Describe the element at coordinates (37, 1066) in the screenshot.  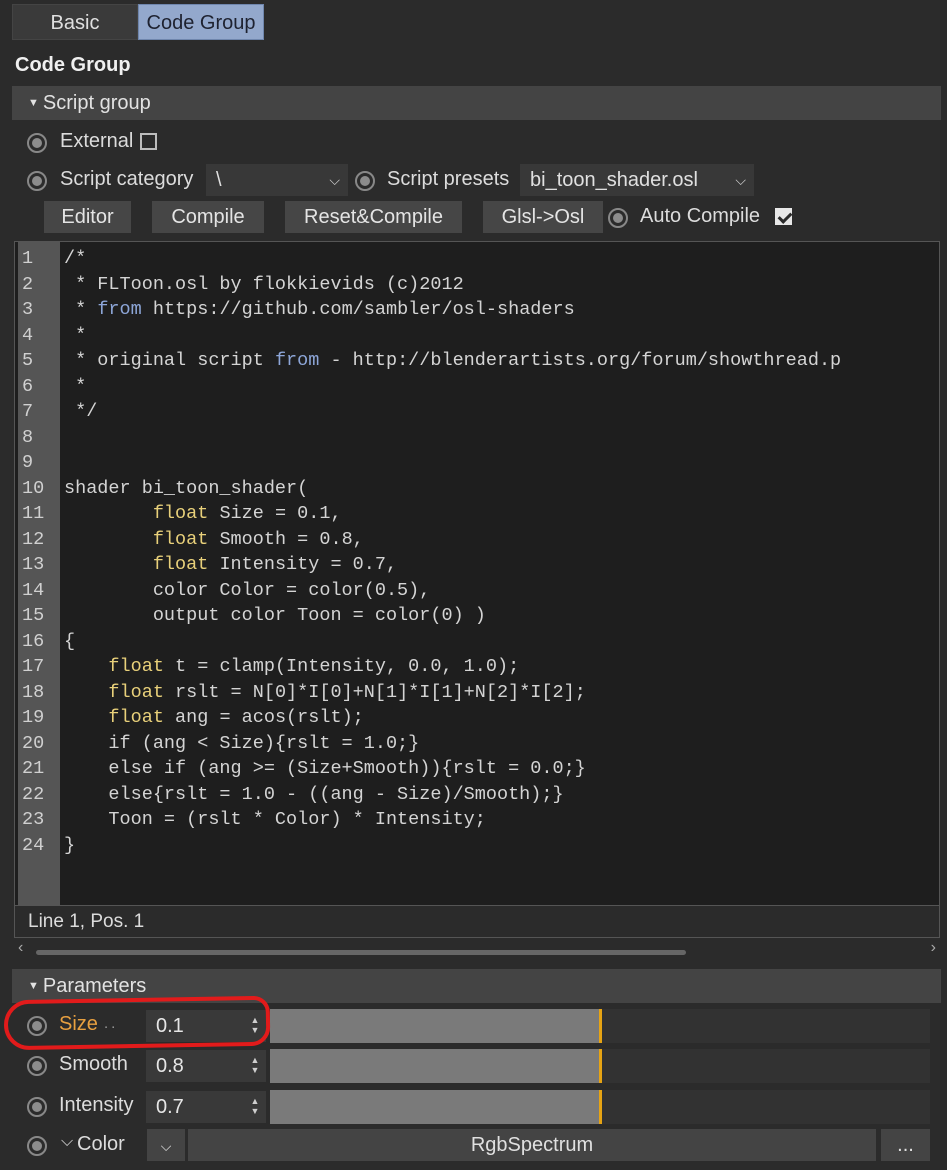
I see `smooth-anim-radio` at that location.